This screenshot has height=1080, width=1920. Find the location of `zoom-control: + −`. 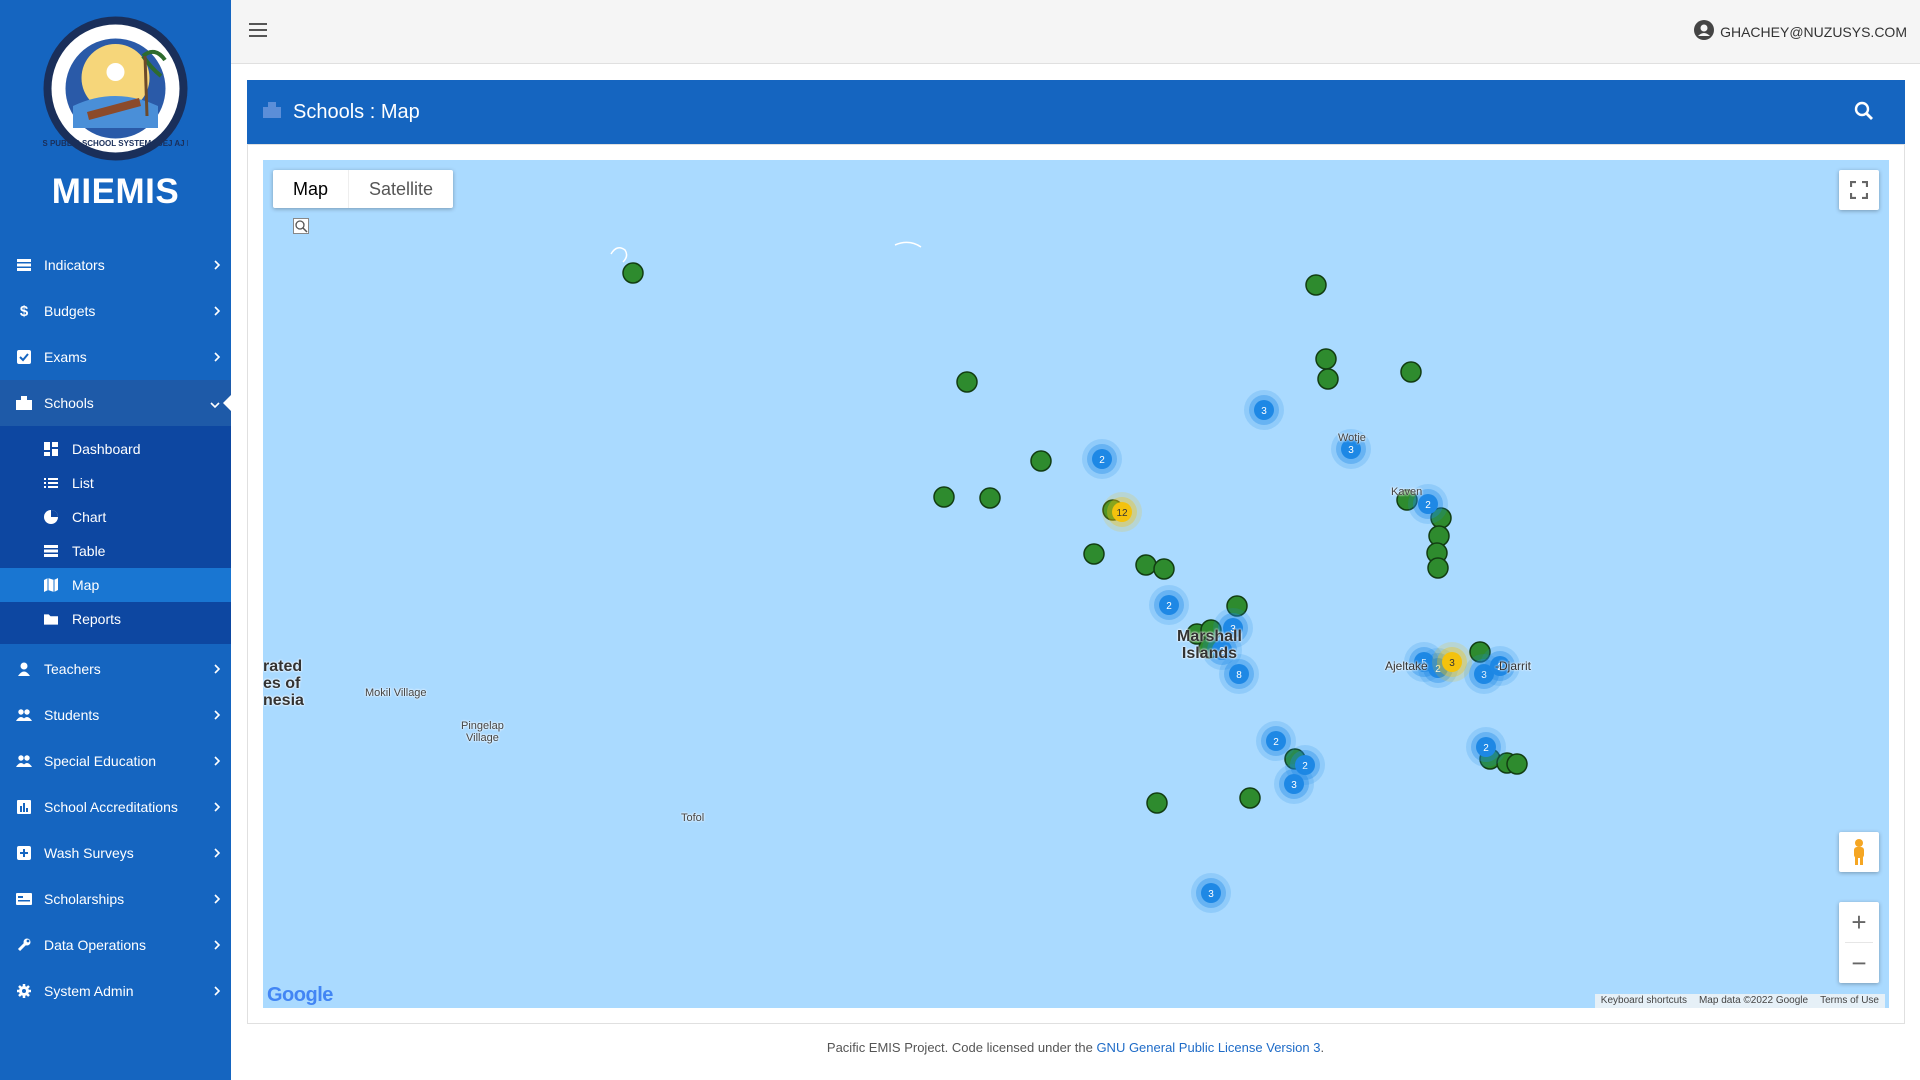

zoom-control: + − is located at coordinates (1859, 942).